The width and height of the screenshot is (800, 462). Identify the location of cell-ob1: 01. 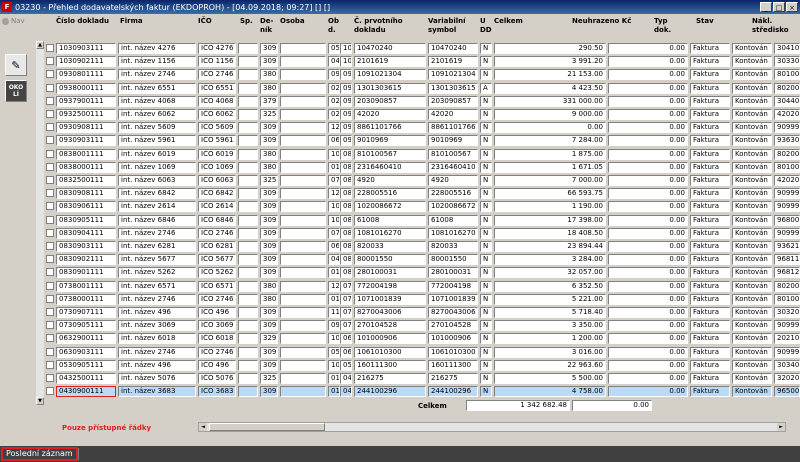
(334, 273).